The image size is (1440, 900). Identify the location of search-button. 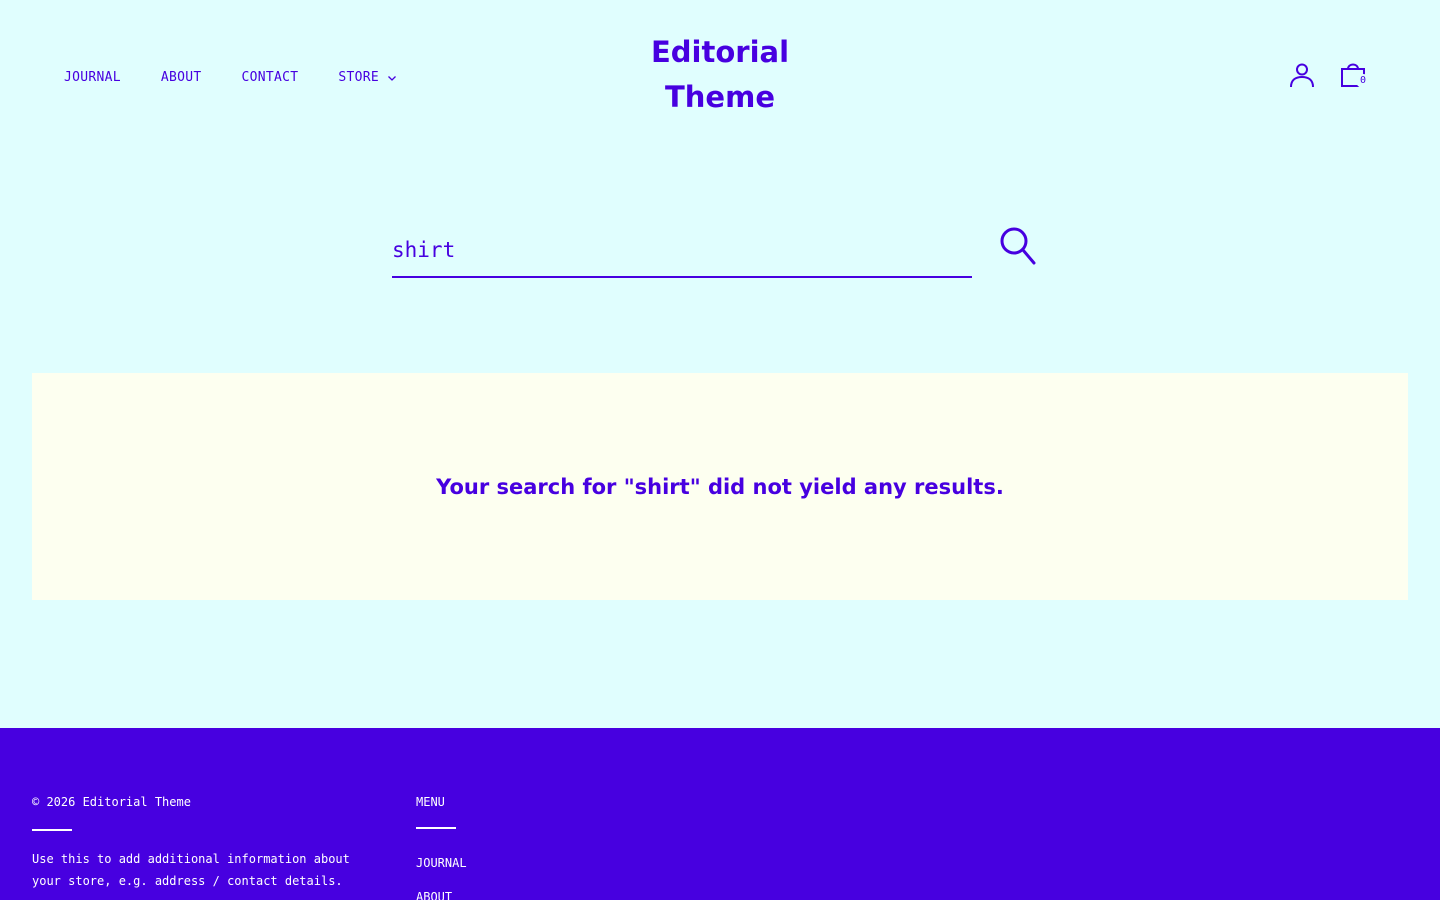
(1018, 246).